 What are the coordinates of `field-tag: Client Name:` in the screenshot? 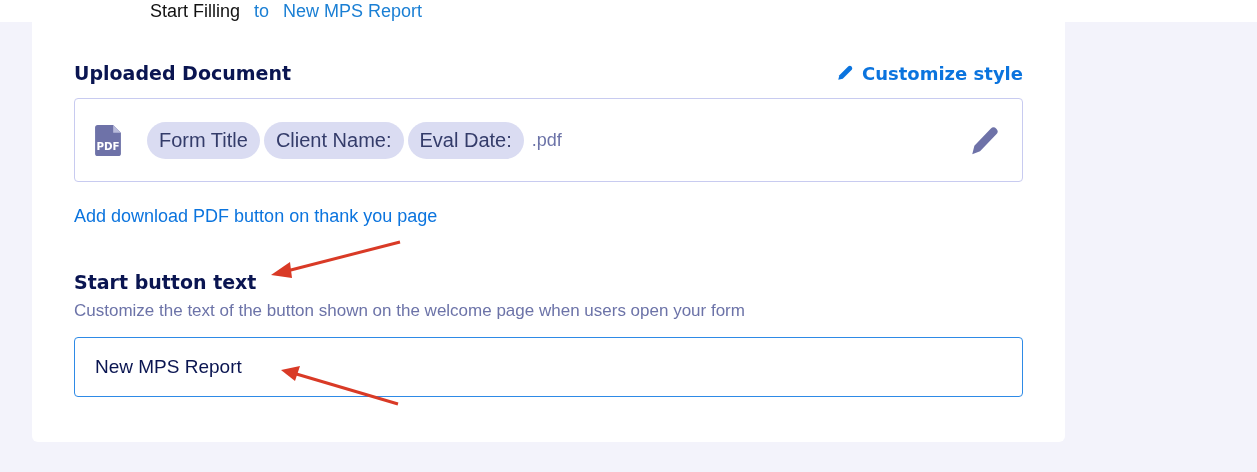 It's located at (333, 140).